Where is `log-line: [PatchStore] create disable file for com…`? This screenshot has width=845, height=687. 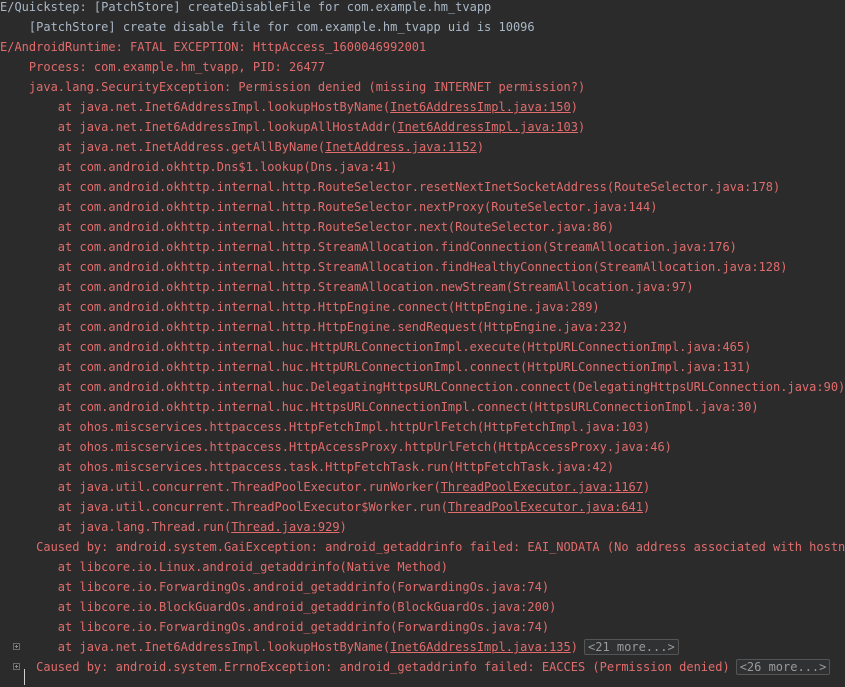 log-line: [PatchStore] create disable file for com… is located at coordinates (422, 27).